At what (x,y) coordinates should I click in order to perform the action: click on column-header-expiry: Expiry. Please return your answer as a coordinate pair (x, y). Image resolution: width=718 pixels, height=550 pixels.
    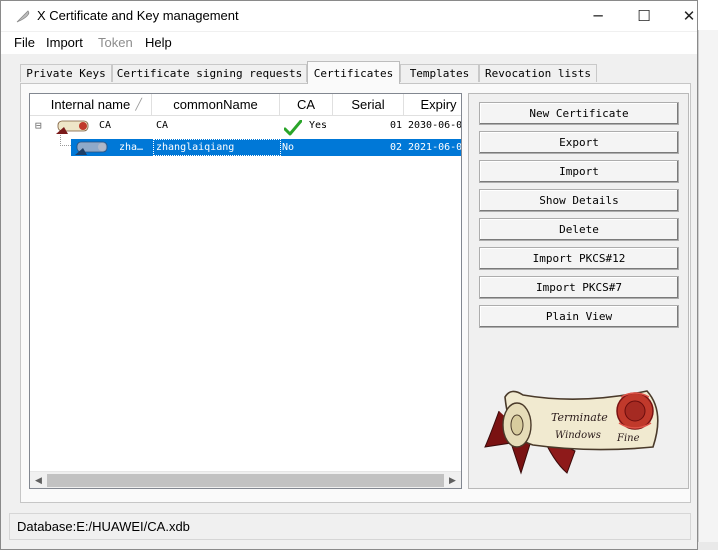
    Looking at the image, I should click on (432, 105).